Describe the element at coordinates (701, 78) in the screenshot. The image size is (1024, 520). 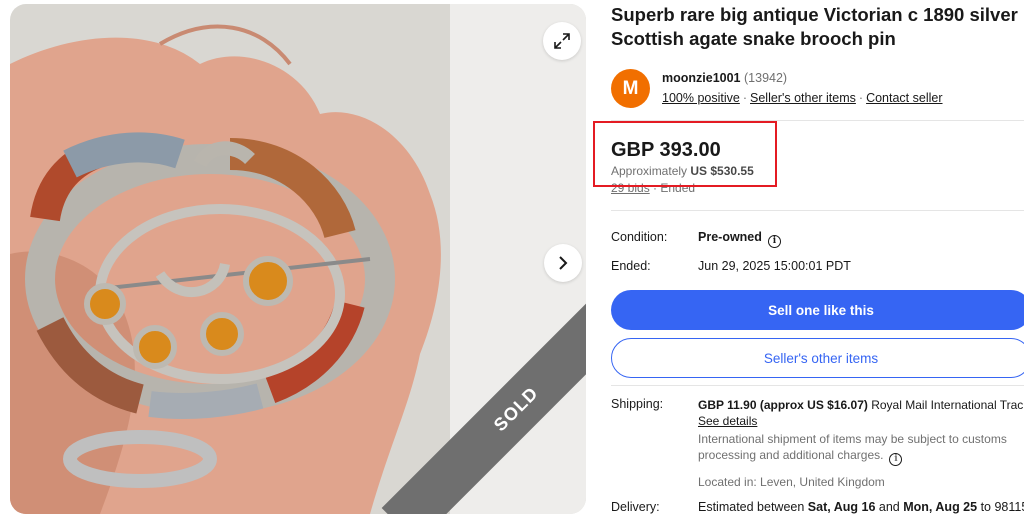
I see `seller-name: moonzie1001` at that location.